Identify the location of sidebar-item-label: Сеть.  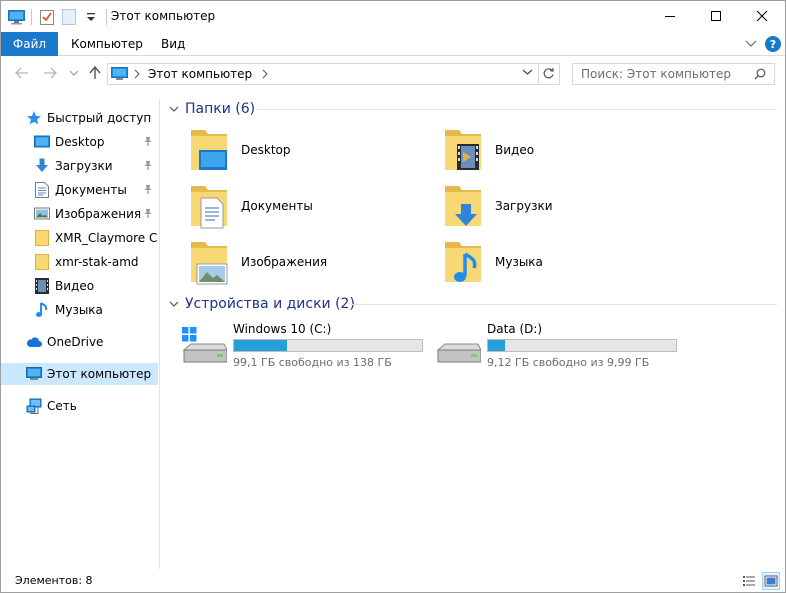
(62, 406).